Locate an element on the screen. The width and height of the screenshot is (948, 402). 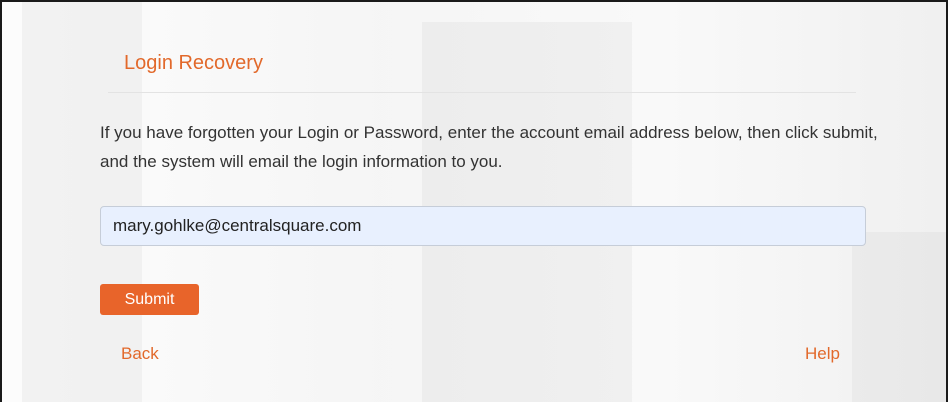
page-title: Login Recovery is located at coordinates (193, 63).